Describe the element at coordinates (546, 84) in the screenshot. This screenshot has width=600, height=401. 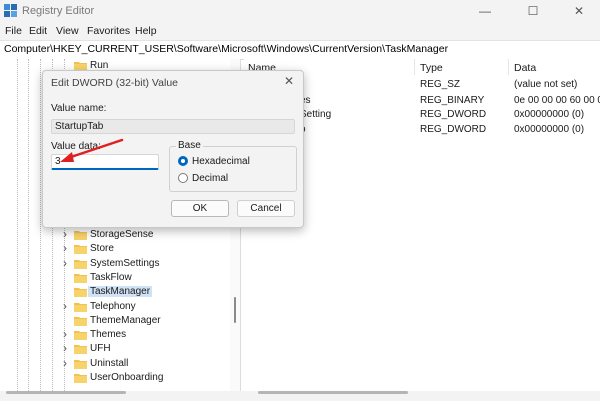
I see `value-data: (value not set)` at that location.